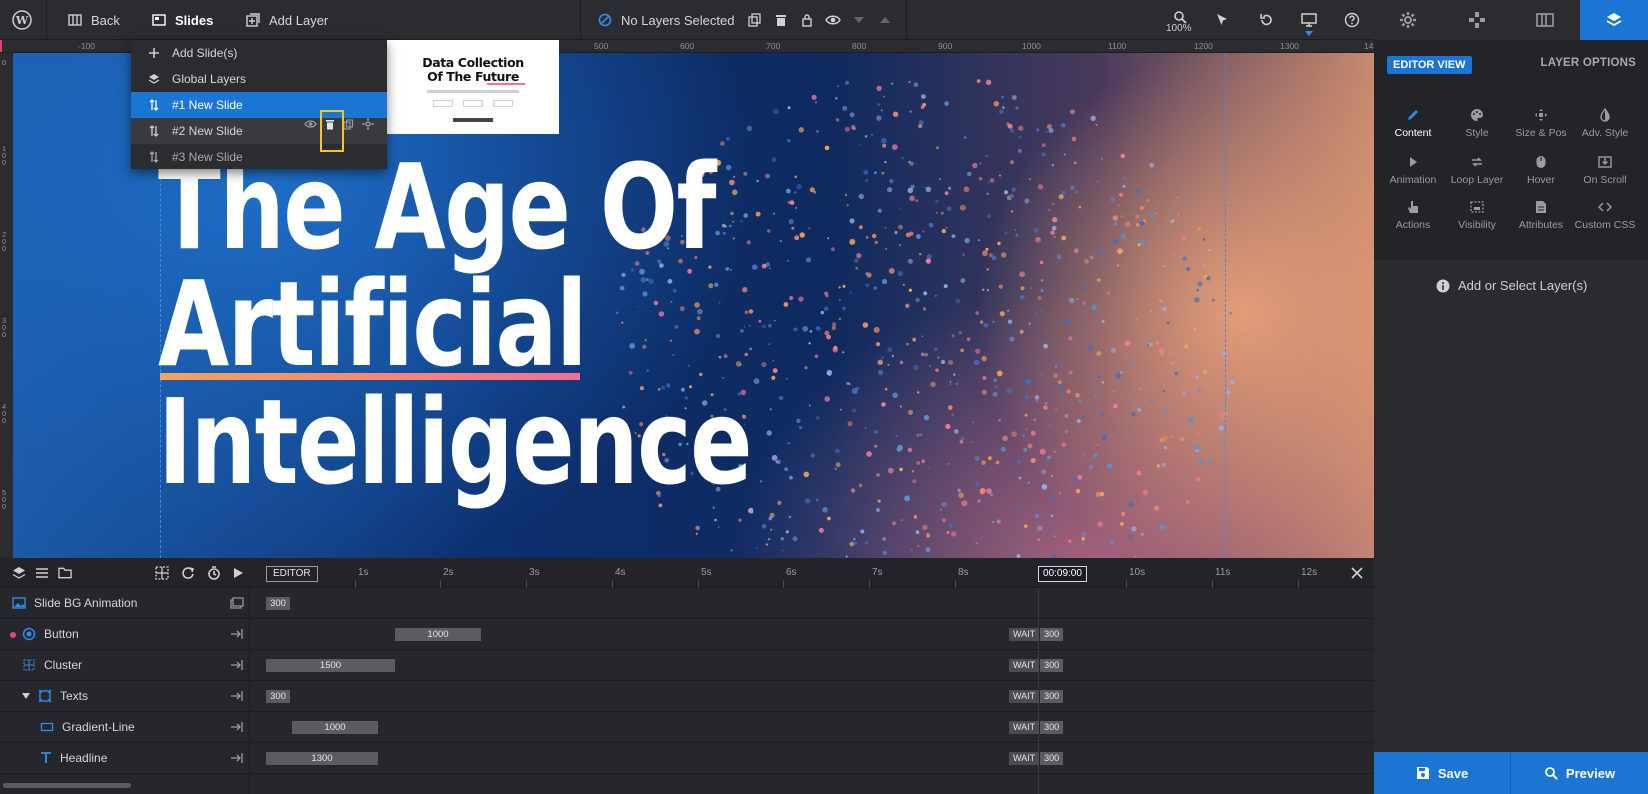  What do you see at coordinates (1477, 170) in the screenshot?
I see `option-loop-layer: Loop Layer` at bounding box center [1477, 170].